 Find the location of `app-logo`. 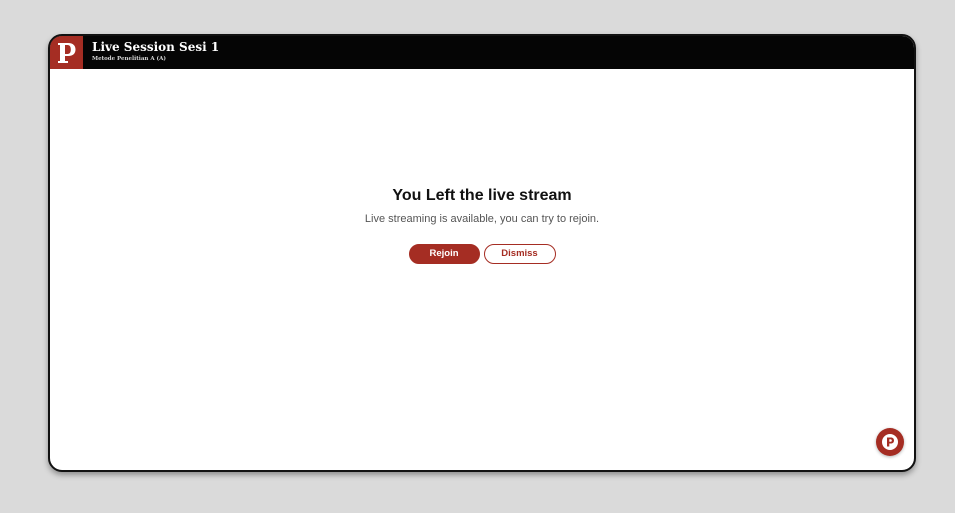

app-logo is located at coordinates (66, 52).